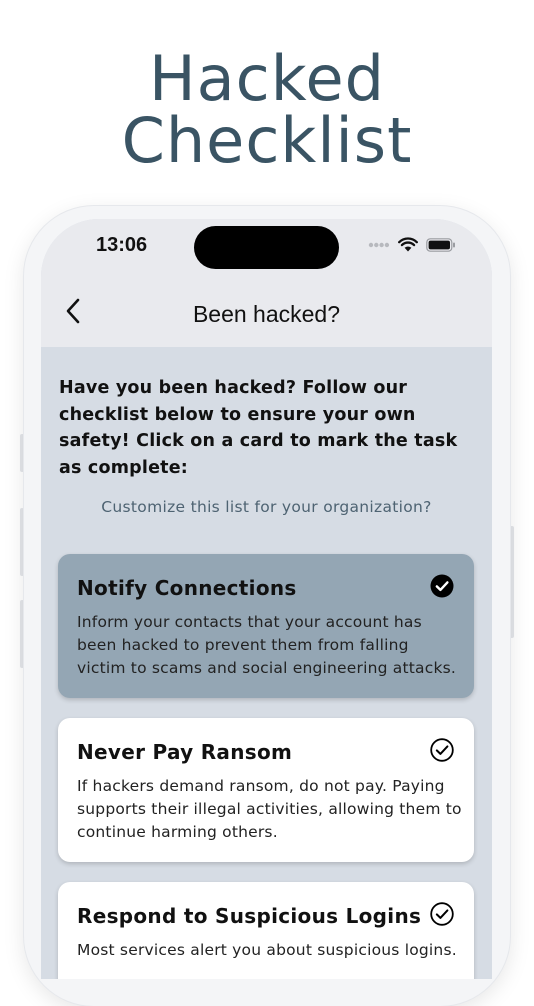  I want to click on navigation-bar: Been hacked?, so click(266, 311).